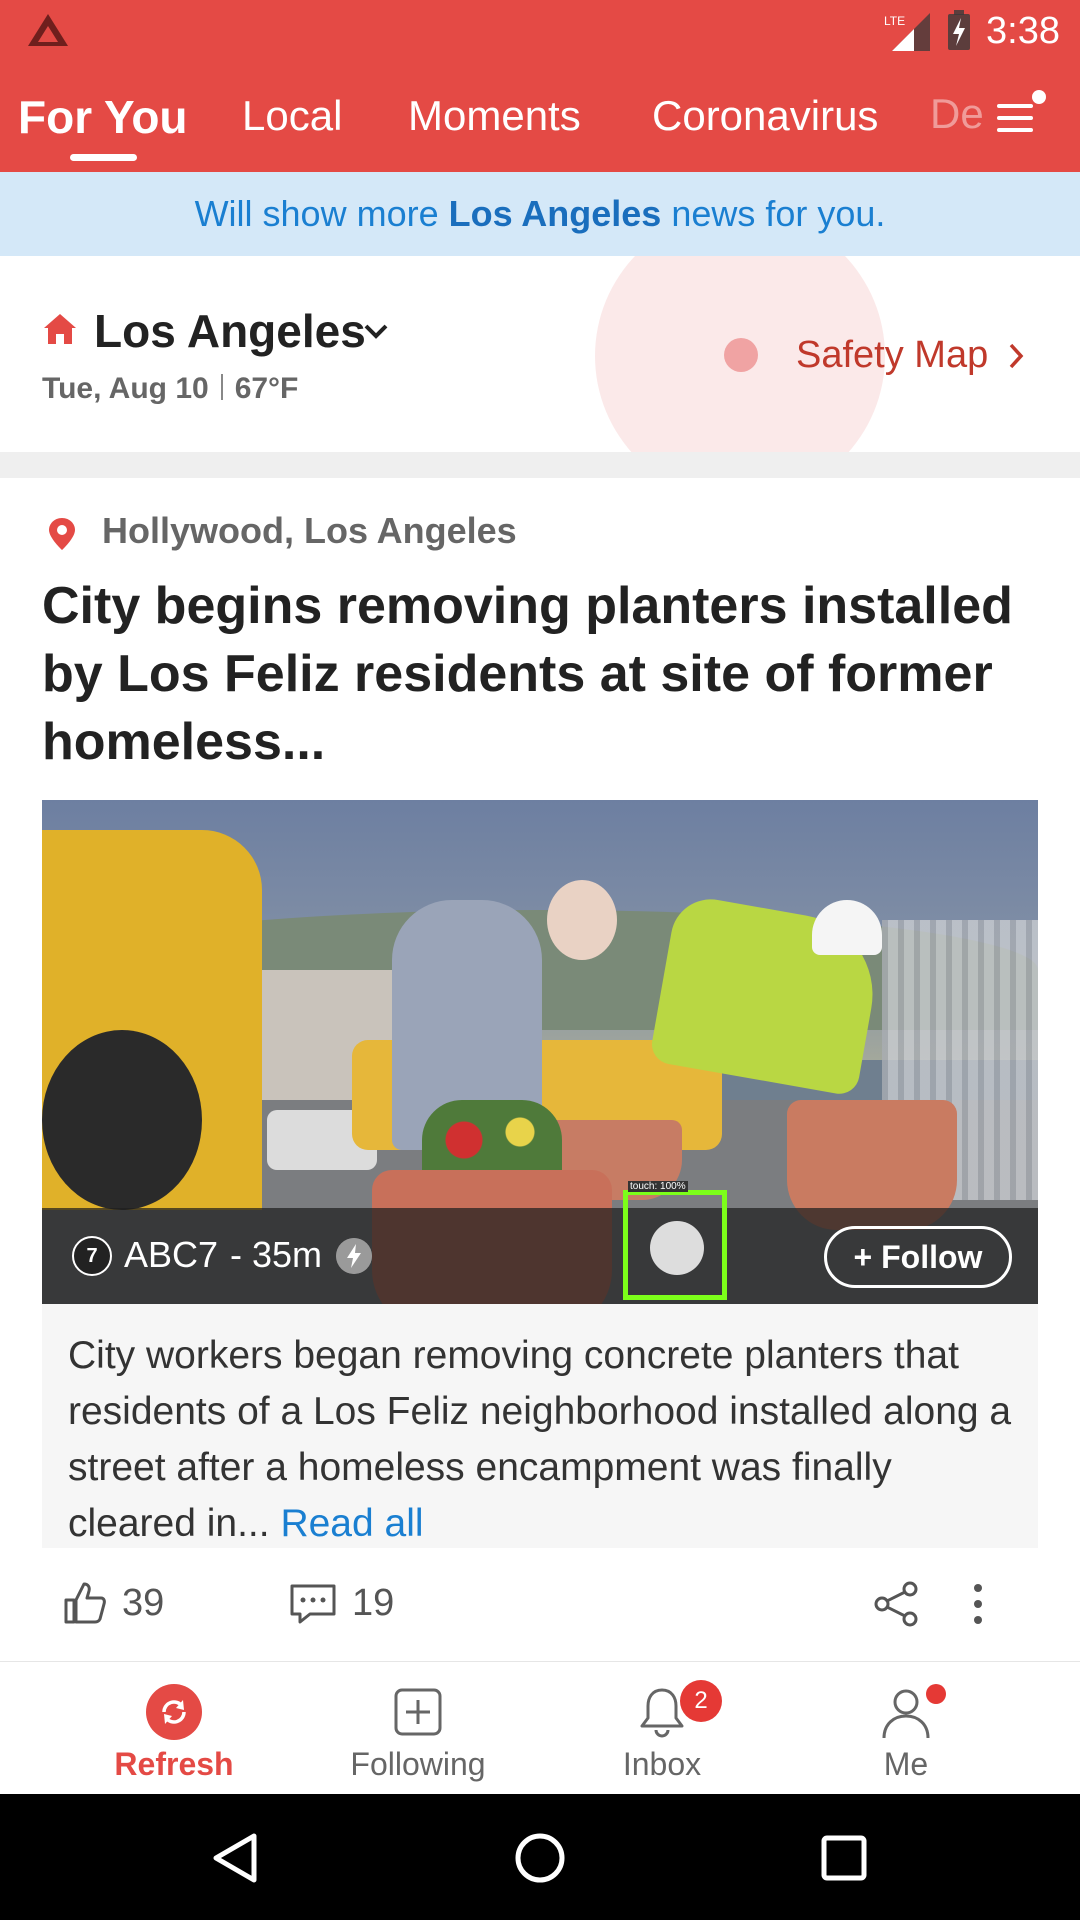 Image resolution: width=1080 pixels, height=1920 pixels. I want to click on more-vertical-icon, so click(978, 1604).